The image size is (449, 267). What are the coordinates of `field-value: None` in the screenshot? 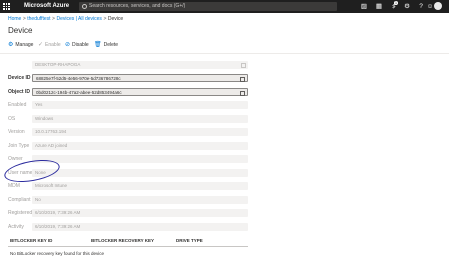 It's located at (40, 172).